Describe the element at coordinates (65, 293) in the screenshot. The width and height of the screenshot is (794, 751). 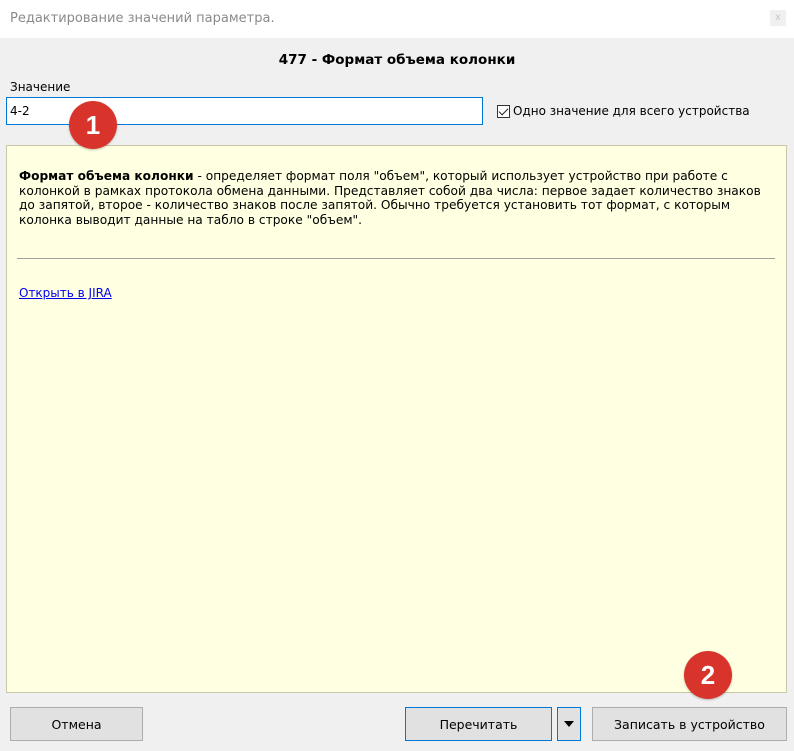
I see `open-in-jira-link: Открыть в JIRA` at that location.